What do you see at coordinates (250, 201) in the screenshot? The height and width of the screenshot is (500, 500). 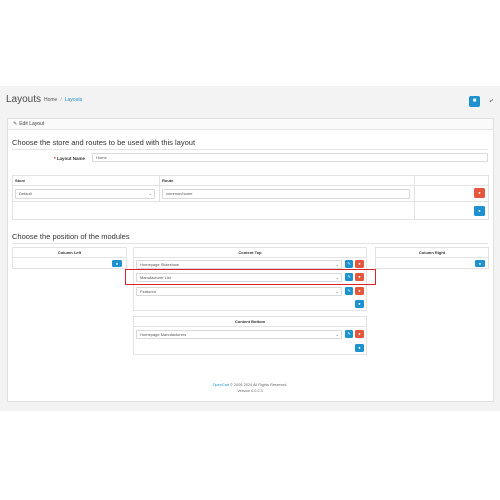 I see `routes-table-row-divider` at bounding box center [250, 201].